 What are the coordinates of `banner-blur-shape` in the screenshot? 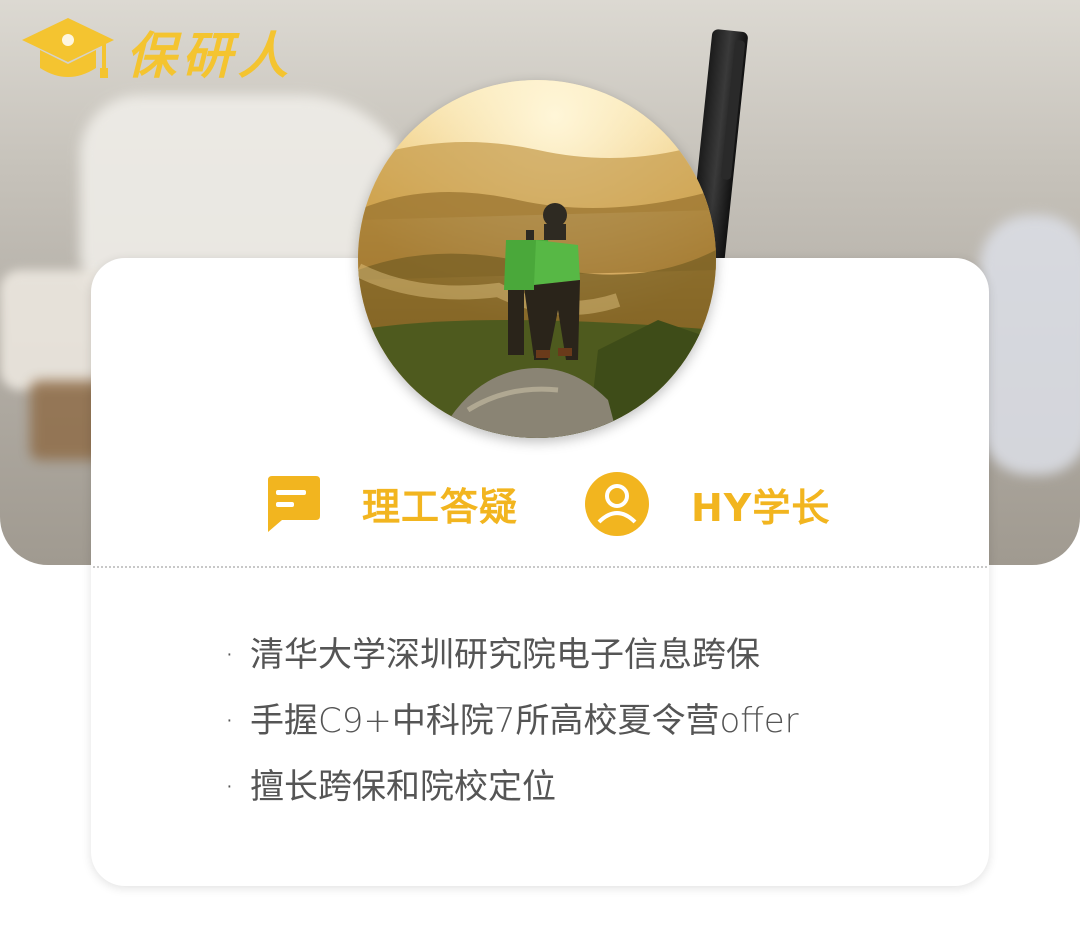 It's located at (1030, 345).